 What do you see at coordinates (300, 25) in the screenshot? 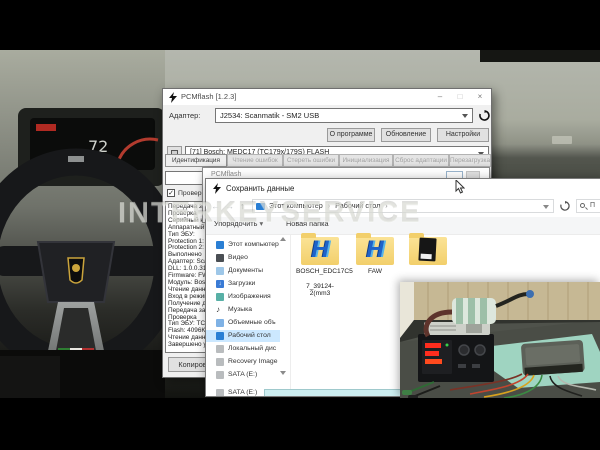
I see `letterbox-top` at bounding box center [300, 25].